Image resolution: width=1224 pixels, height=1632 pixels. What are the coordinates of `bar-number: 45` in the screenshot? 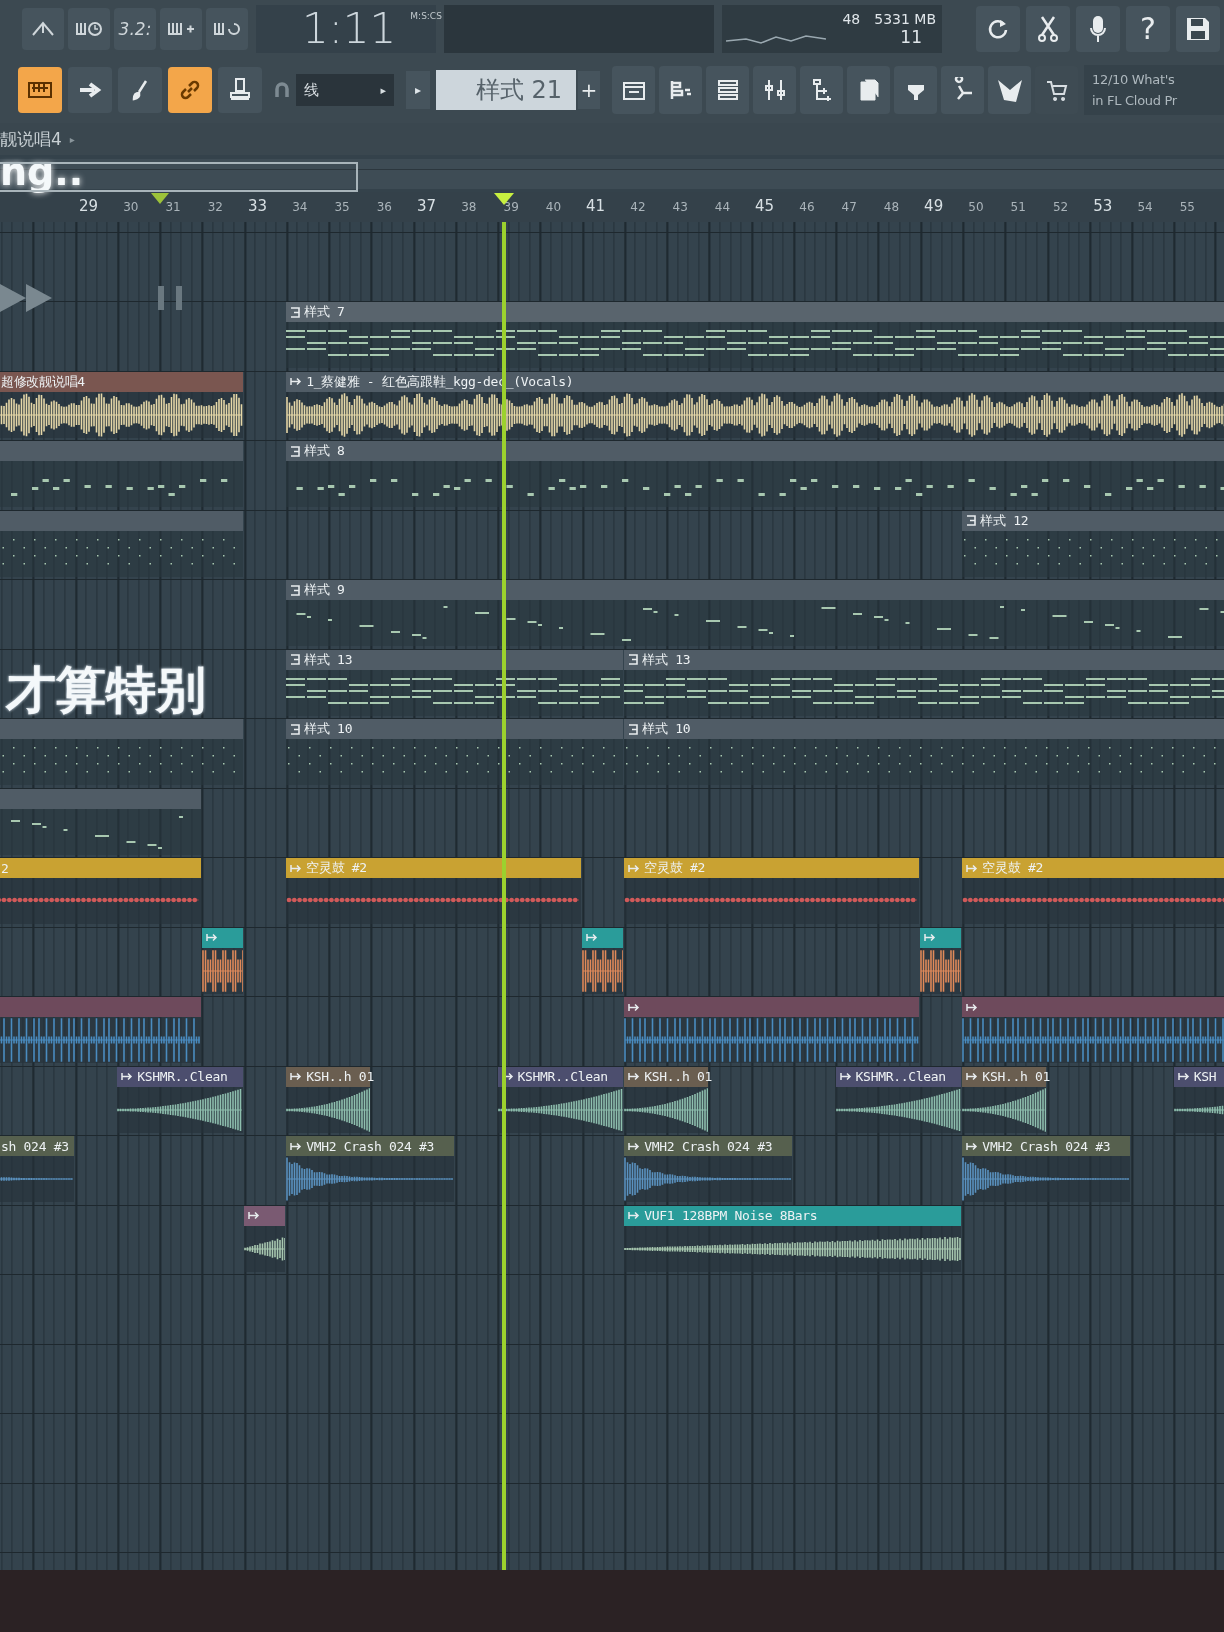 It's located at (765, 206).